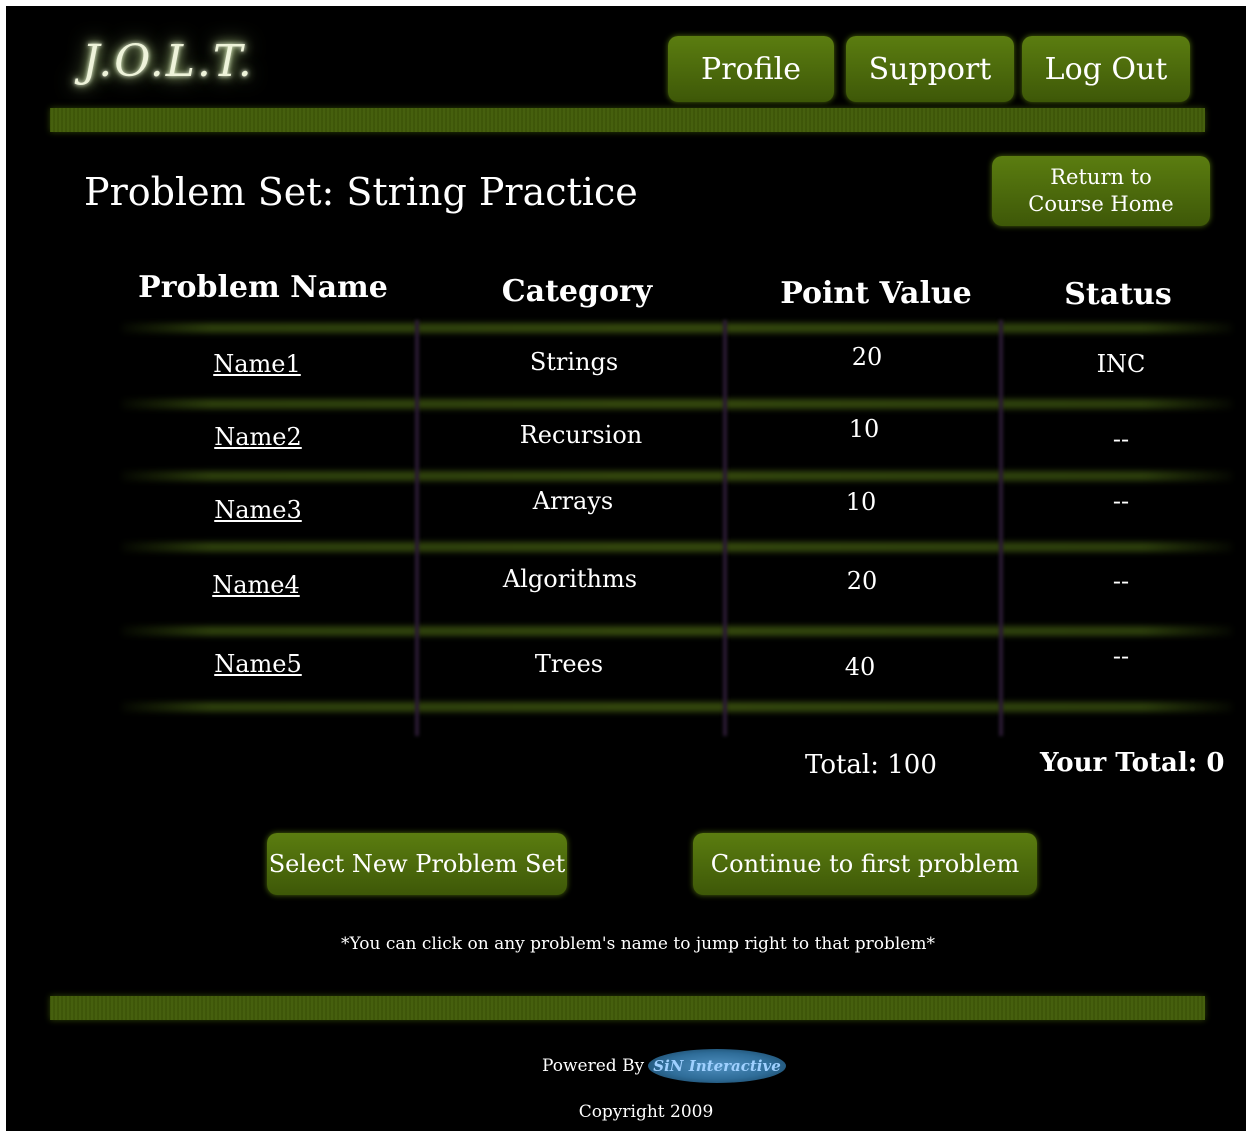  What do you see at coordinates (751, 69) in the screenshot?
I see `profile-button: Profile` at bounding box center [751, 69].